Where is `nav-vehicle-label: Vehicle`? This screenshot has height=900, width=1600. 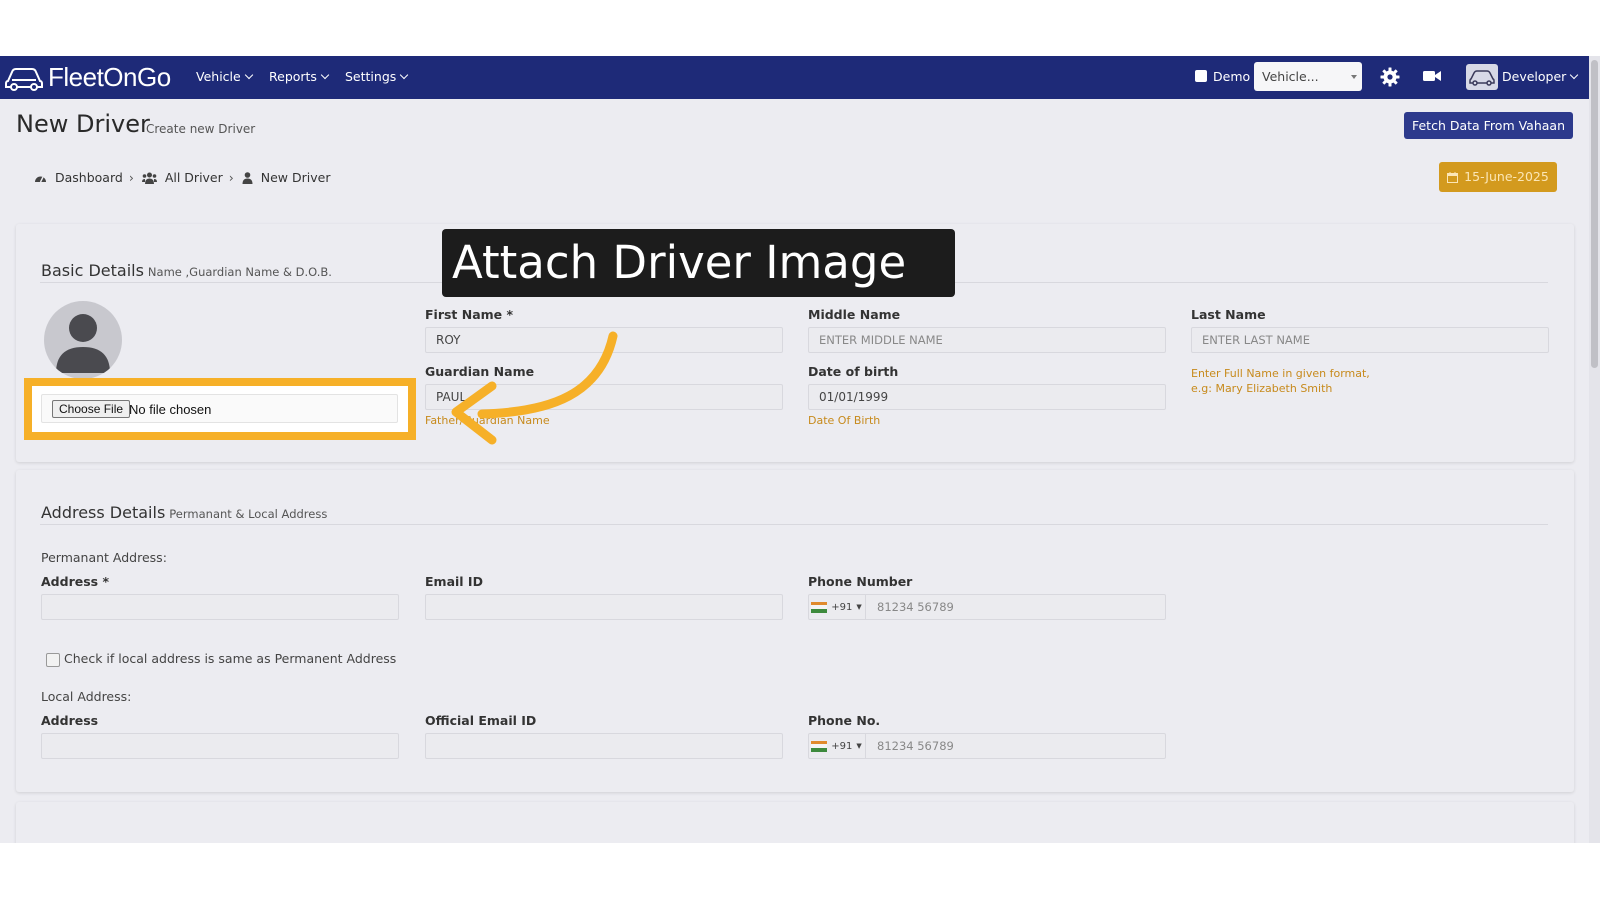
nav-vehicle-label: Vehicle is located at coordinates (218, 76).